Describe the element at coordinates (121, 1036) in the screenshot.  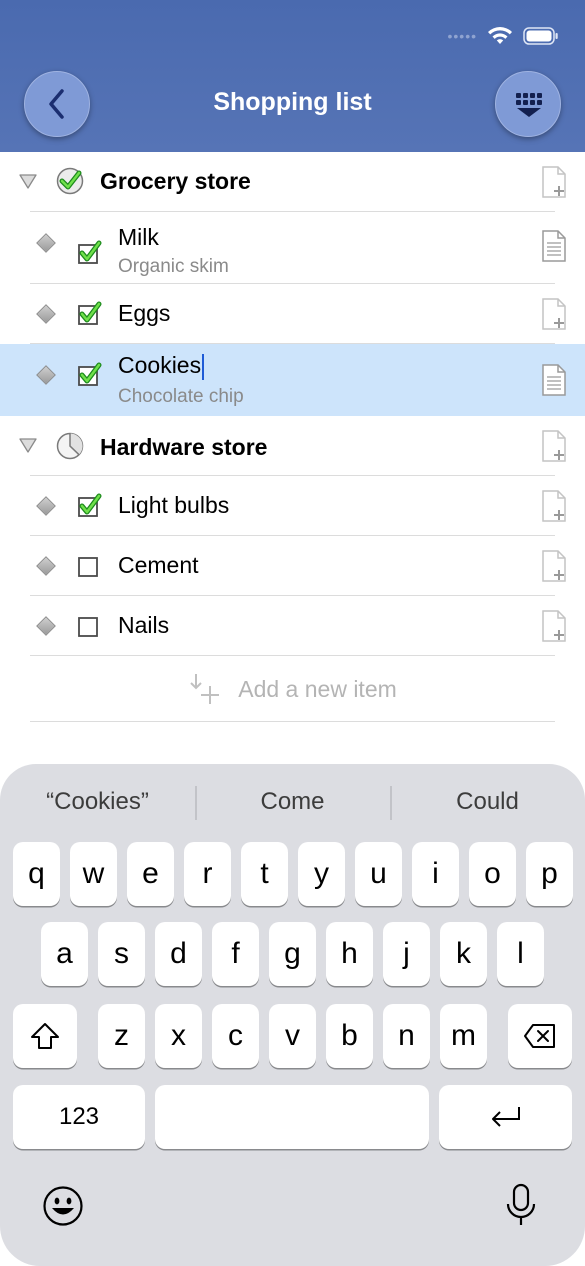
I see `key-z: z` at that location.